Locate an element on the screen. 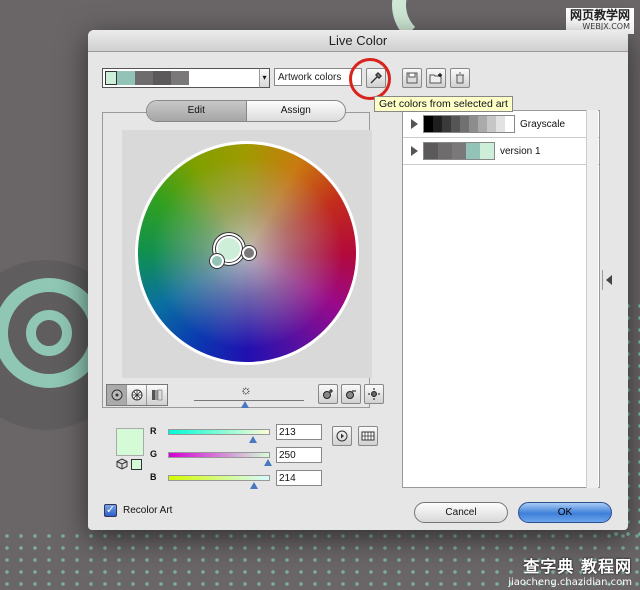 The width and height of the screenshot is (640, 590). eyedropper-icon is located at coordinates (376, 78).